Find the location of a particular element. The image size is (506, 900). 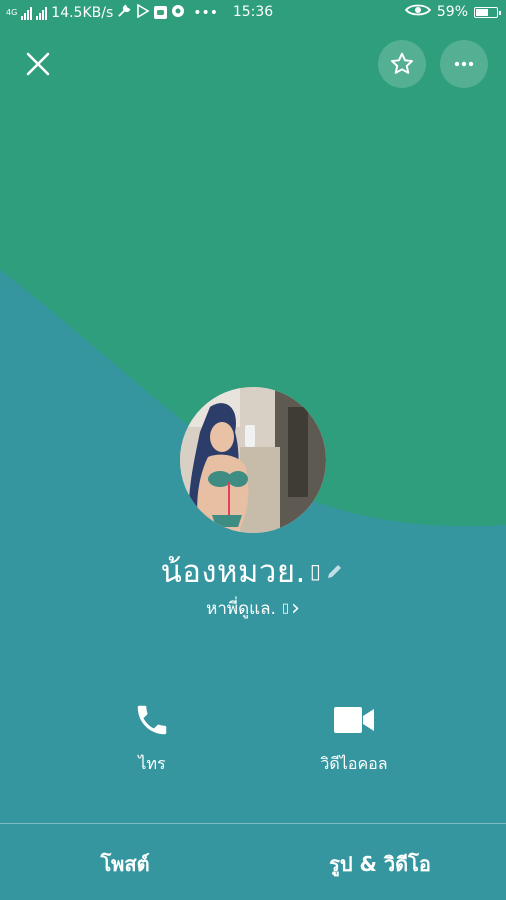

avatar-photo is located at coordinates (253, 460).